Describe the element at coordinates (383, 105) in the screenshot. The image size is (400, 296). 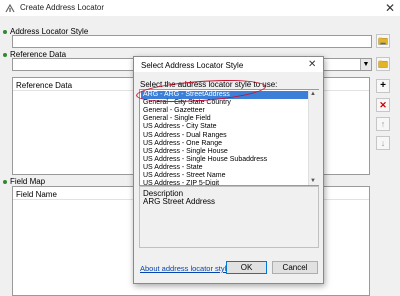
I see `remove-icon: ✕` at that location.